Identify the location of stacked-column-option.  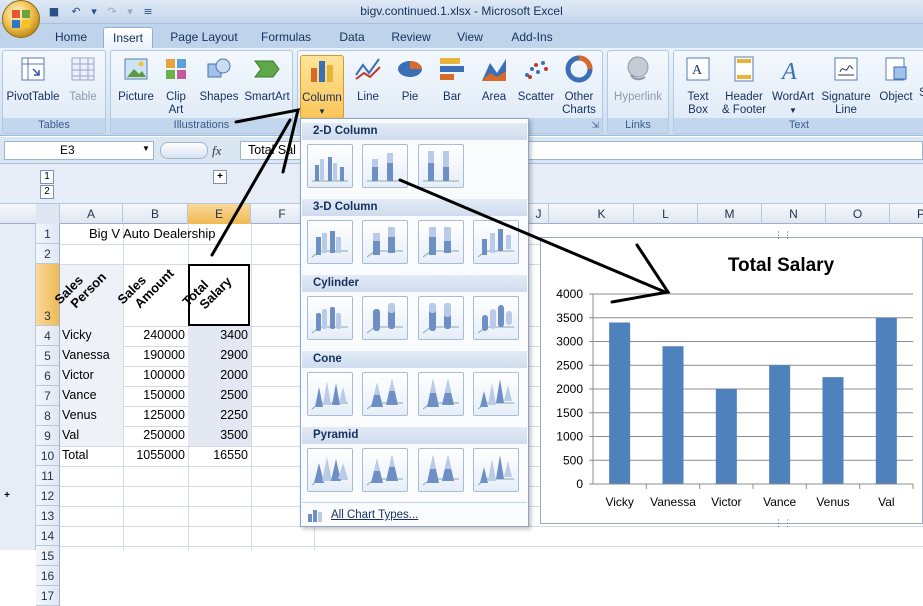
(385, 166).